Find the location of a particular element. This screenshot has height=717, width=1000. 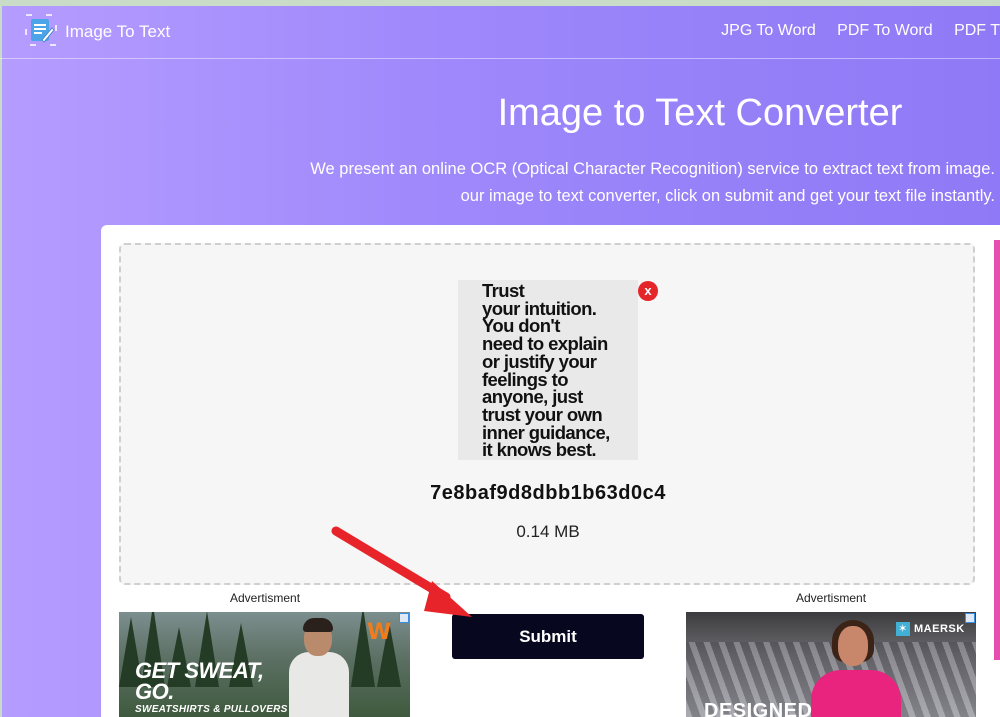

ad-headline: DESIGNED is located at coordinates (758, 708).